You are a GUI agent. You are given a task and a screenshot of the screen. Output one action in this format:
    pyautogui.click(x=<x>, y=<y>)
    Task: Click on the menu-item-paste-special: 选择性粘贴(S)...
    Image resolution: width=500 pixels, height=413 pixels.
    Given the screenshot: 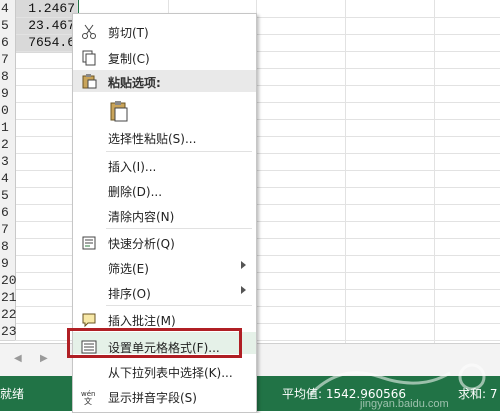 What is the action you would take?
    pyautogui.click(x=164, y=138)
    